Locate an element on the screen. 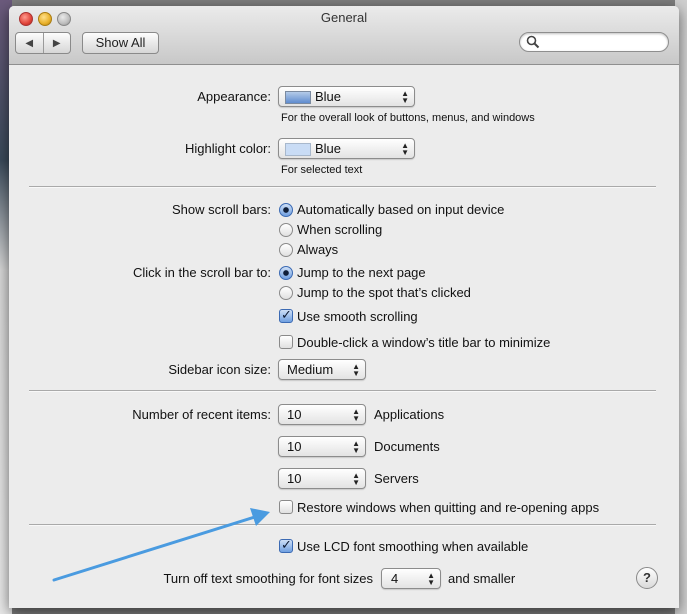 Image resolution: width=687 pixels, height=614 pixels. highlight-swatch is located at coordinates (298, 149).